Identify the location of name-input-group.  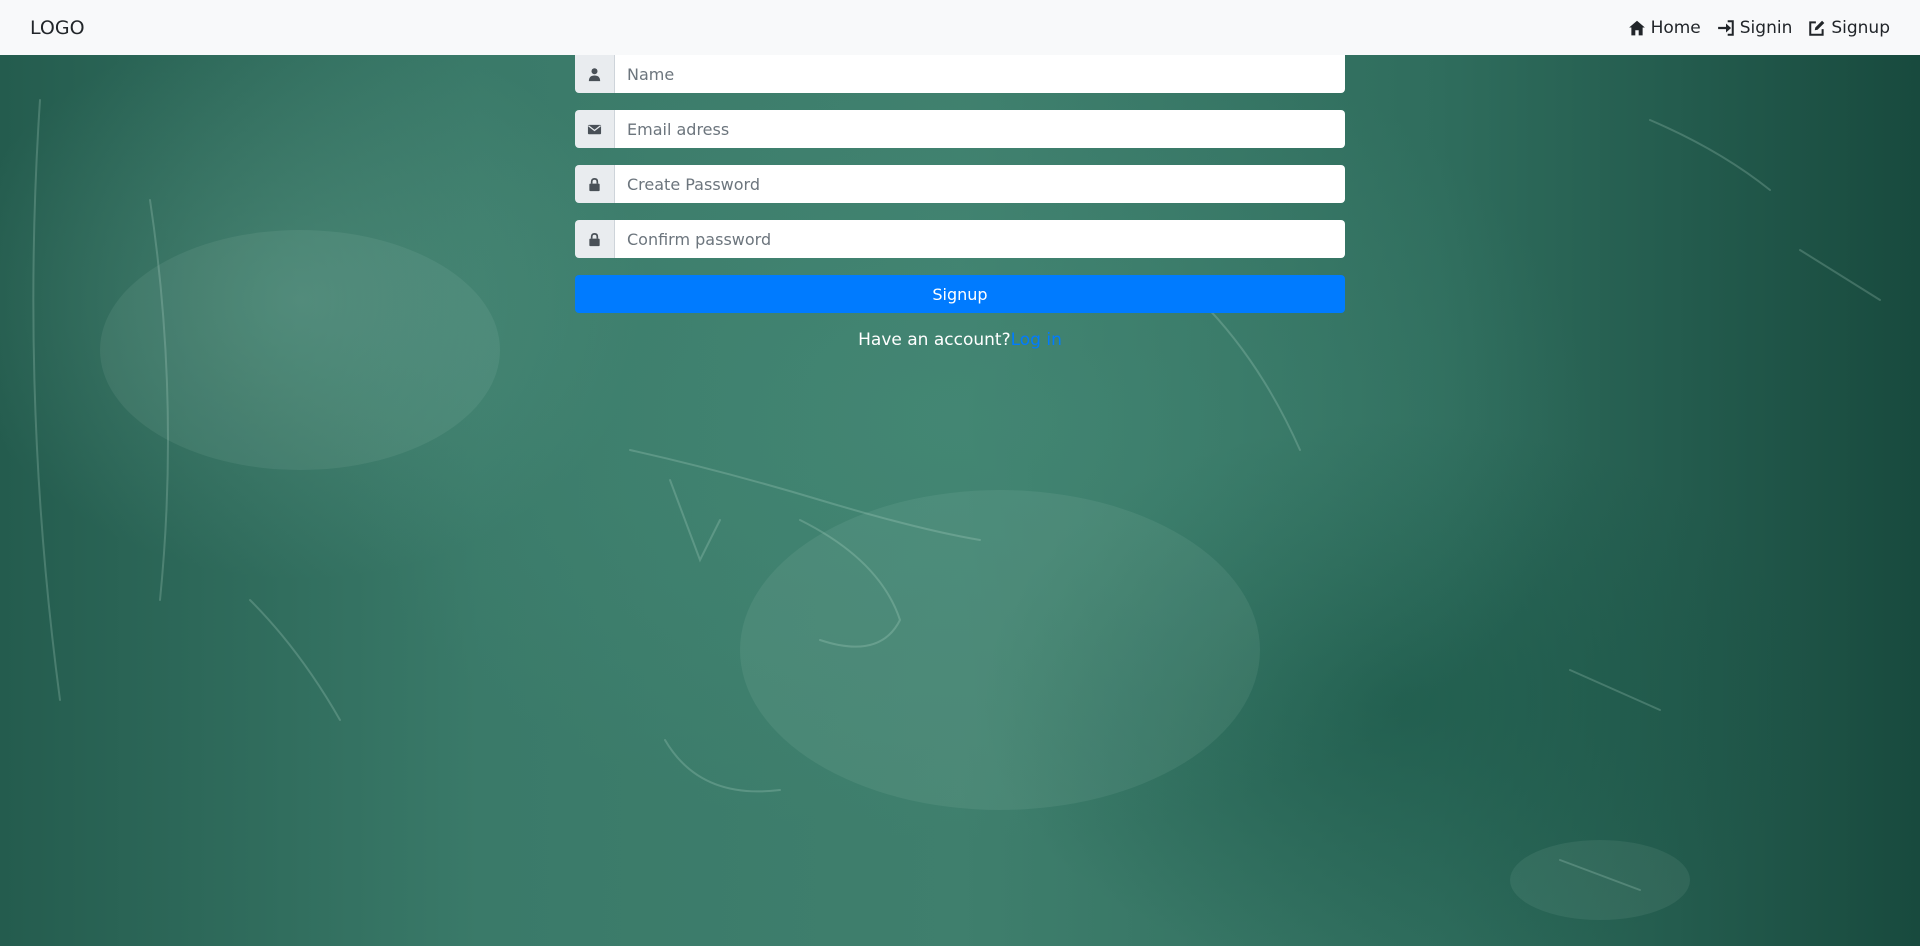
(960, 74).